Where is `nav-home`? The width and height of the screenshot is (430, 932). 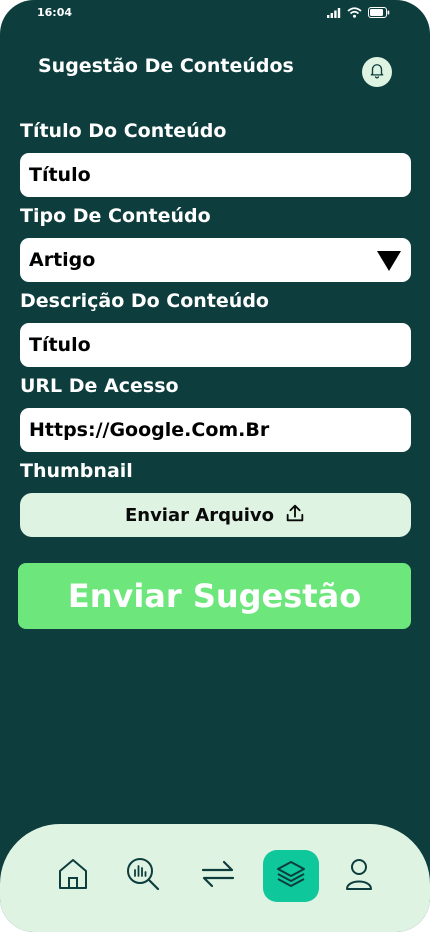 nav-home is located at coordinates (73, 876).